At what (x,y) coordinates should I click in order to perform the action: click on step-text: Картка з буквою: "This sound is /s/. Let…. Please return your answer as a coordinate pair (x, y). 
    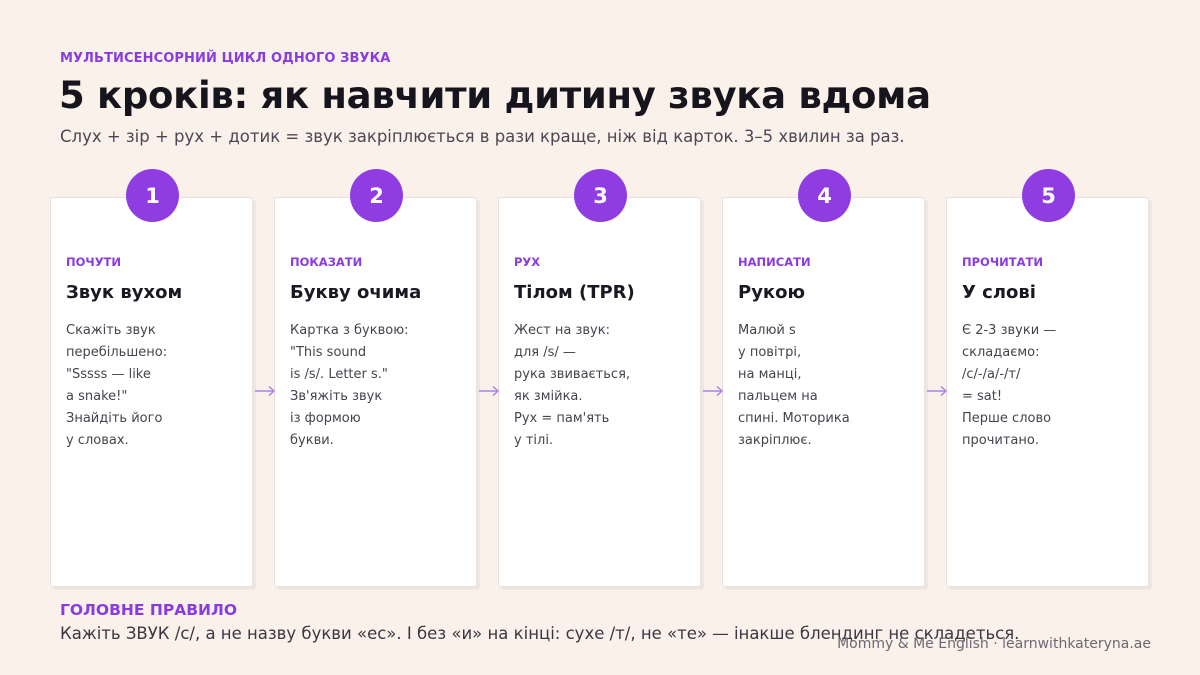
    Looking at the image, I should click on (349, 385).